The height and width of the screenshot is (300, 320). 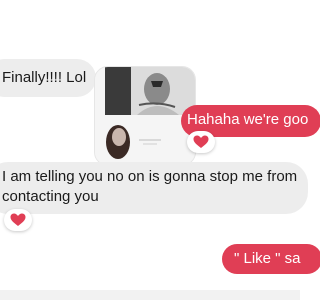 What do you see at coordinates (150, 295) in the screenshot?
I see `bottom-divider` at bounding box center [150, 295].